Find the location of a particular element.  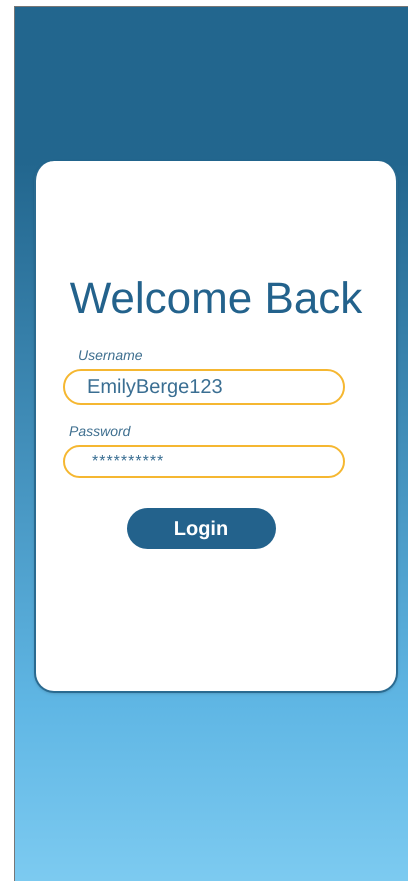

field-label: Password is located at coordinates (99, 431).